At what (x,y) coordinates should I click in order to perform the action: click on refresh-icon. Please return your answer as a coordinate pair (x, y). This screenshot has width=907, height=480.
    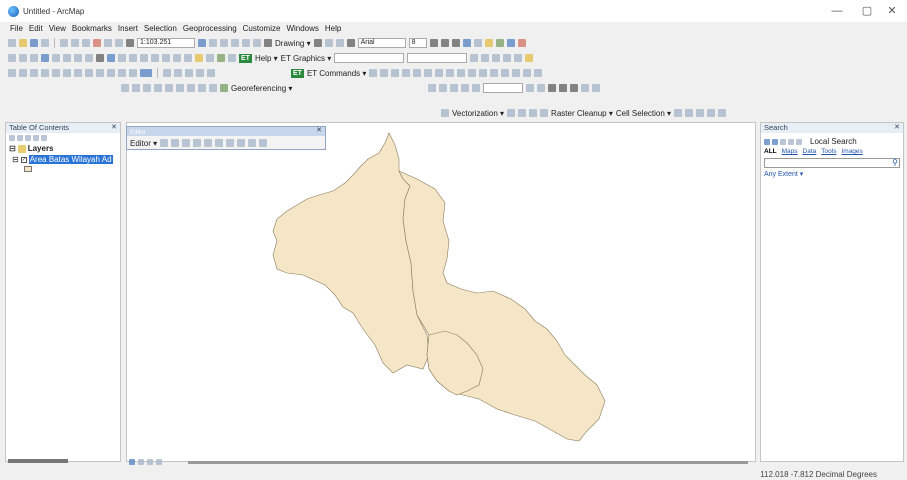
    Looking at the image, I should click on (150, 462).